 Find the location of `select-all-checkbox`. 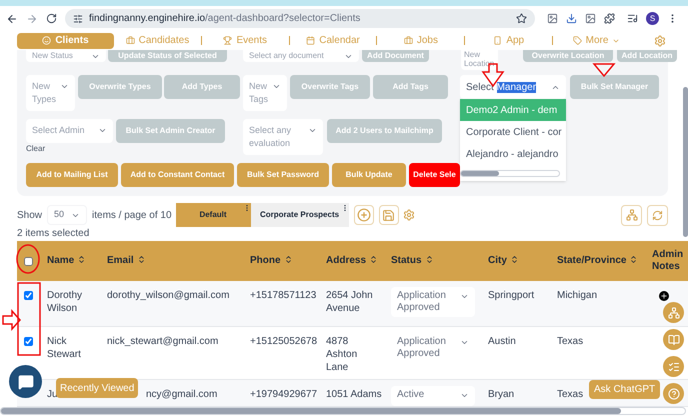

select-all-checkbox is located at coordinates (28, 261).